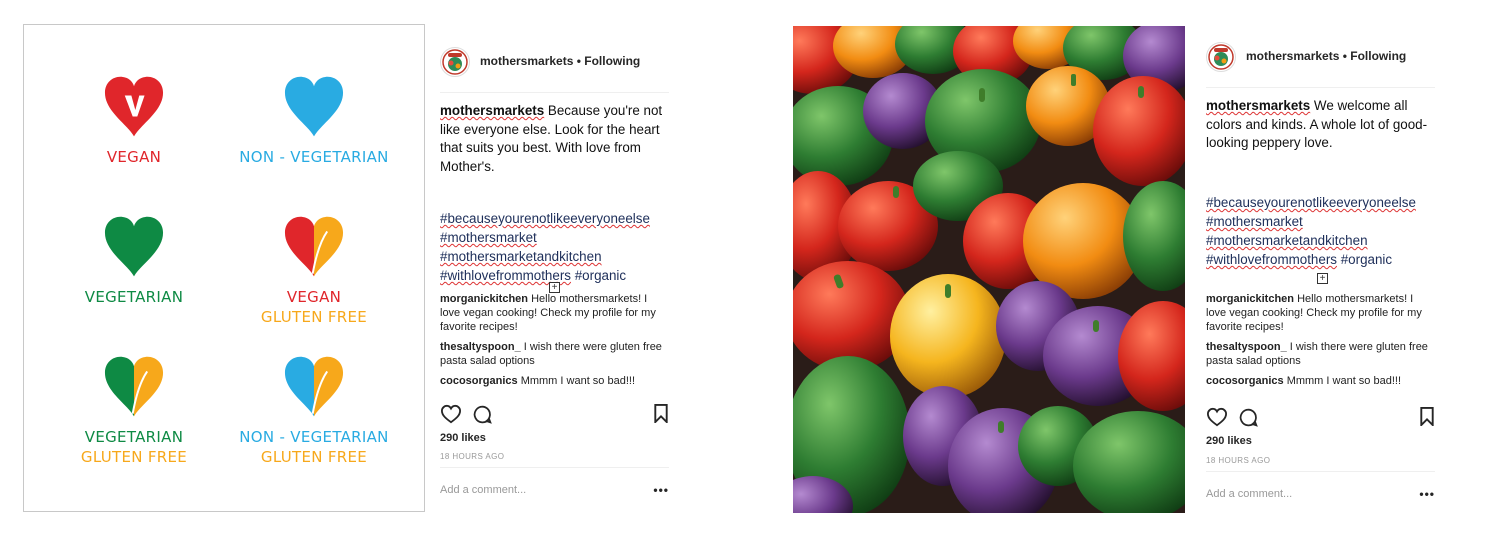  I want to click on legend-item-vegan: VEGAN, so click(134, 120).